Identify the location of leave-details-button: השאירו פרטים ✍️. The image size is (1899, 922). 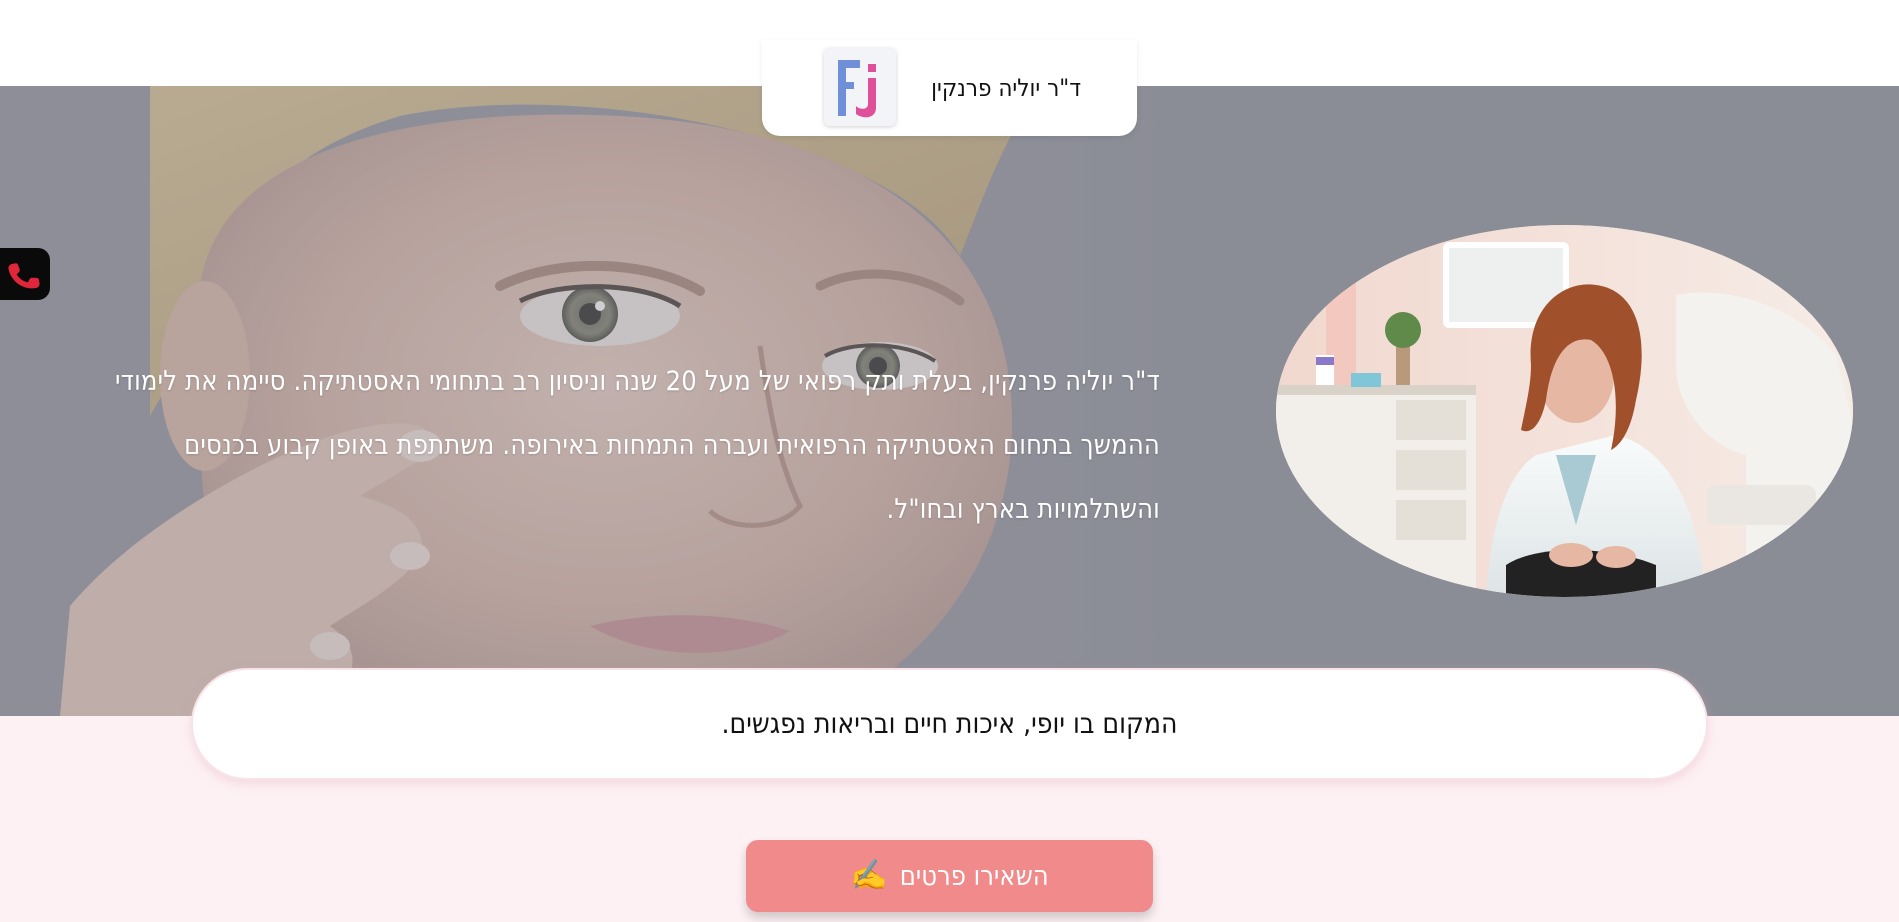
(949, 876).